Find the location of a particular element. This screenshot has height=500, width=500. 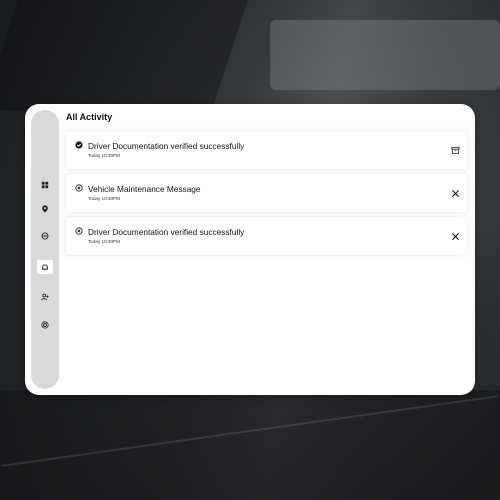

sidebar-item-drivers is located at coordinates (45, 297).